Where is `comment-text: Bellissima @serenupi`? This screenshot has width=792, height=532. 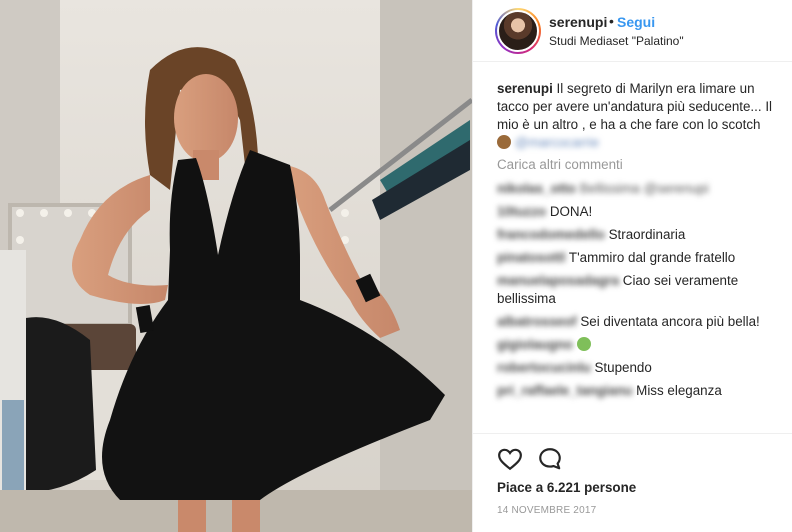 comment-text: Bellissima @serenupi is located at coordinates (644, 188).